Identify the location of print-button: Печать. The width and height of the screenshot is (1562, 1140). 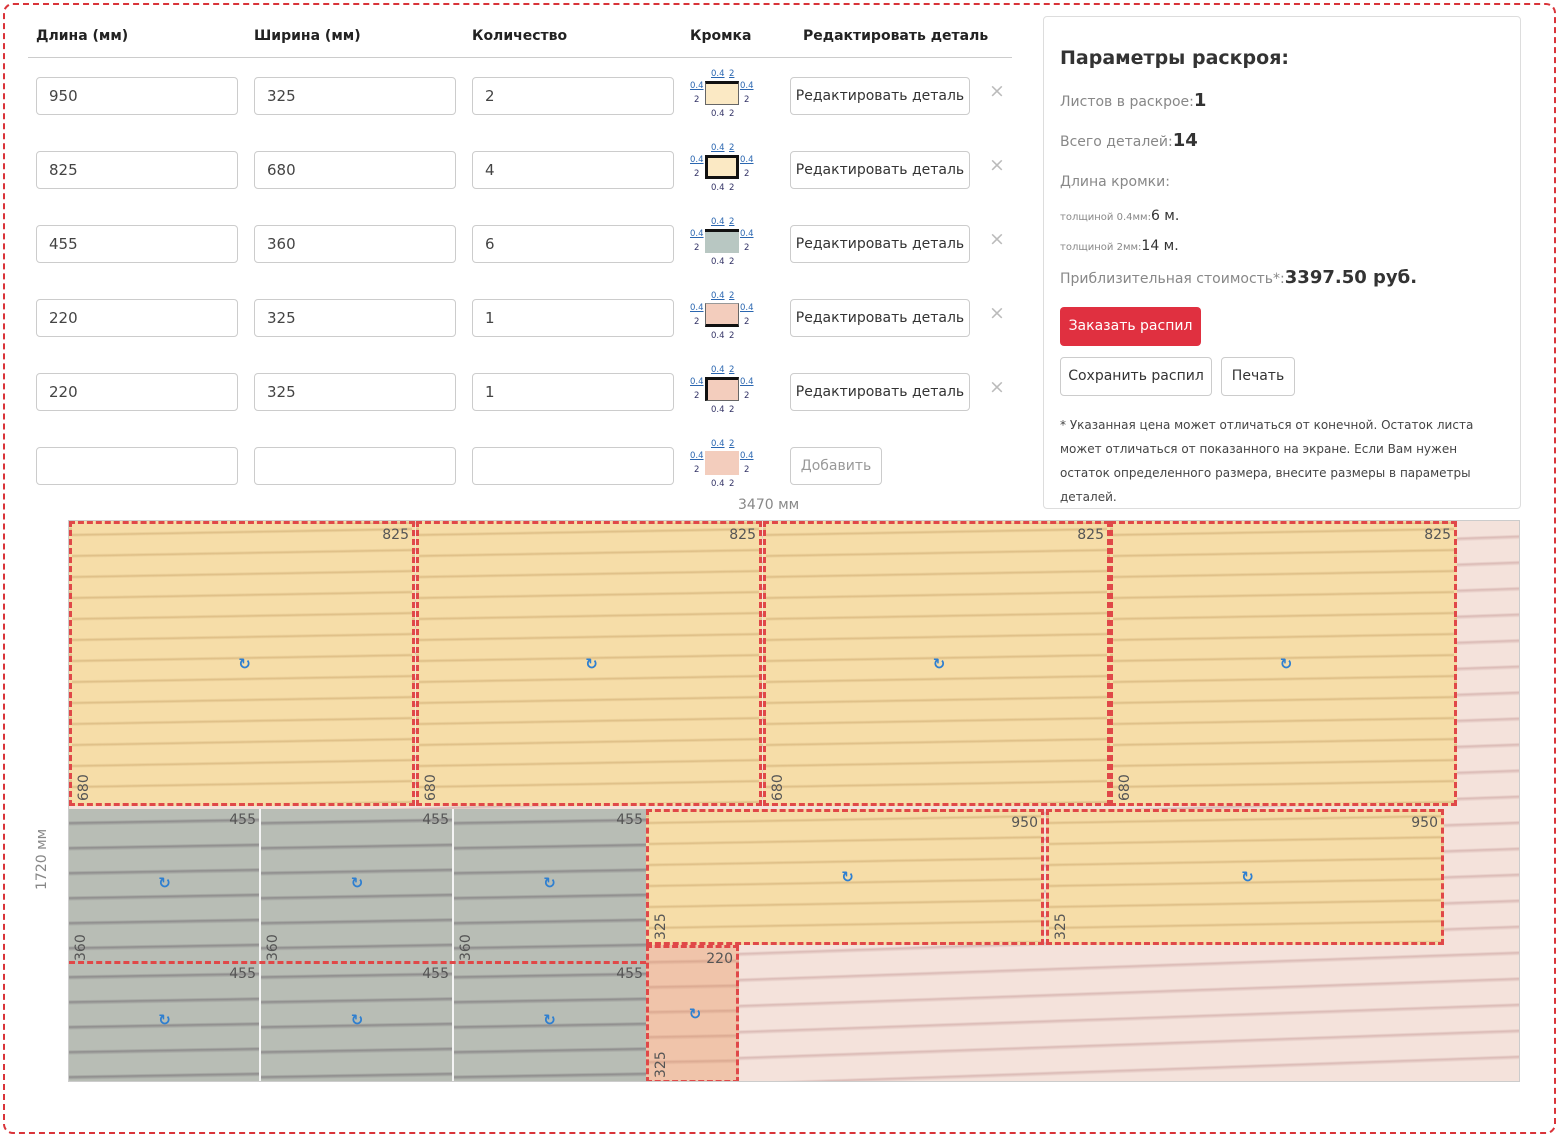
(1258, 376).